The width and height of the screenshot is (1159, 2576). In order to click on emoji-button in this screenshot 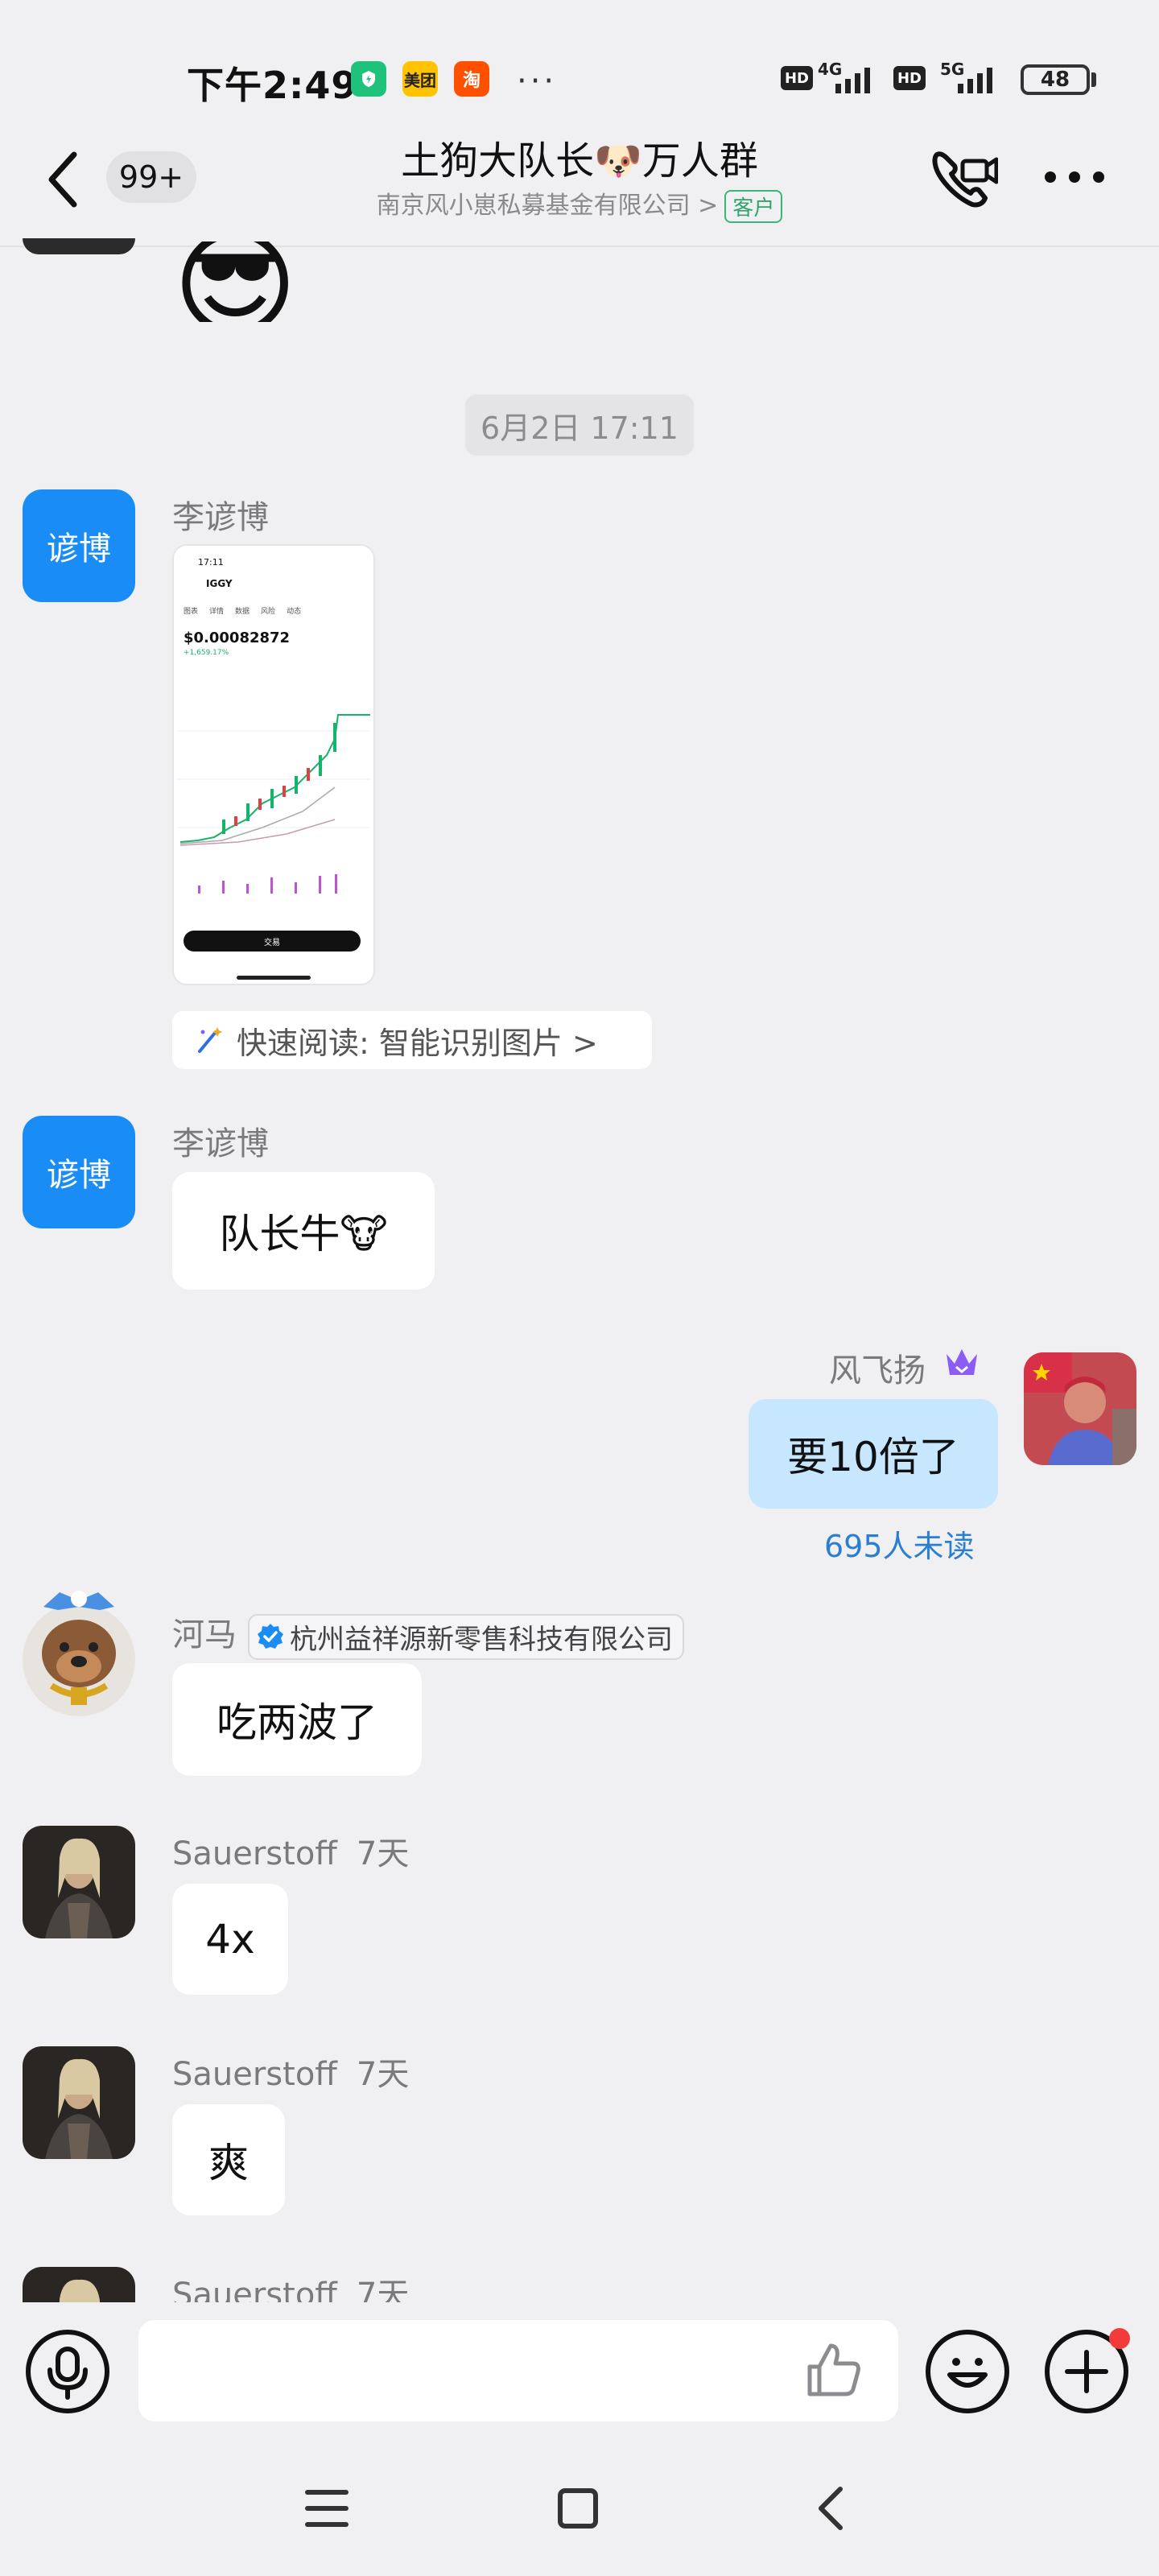, I will do `click(967, 2371)`.